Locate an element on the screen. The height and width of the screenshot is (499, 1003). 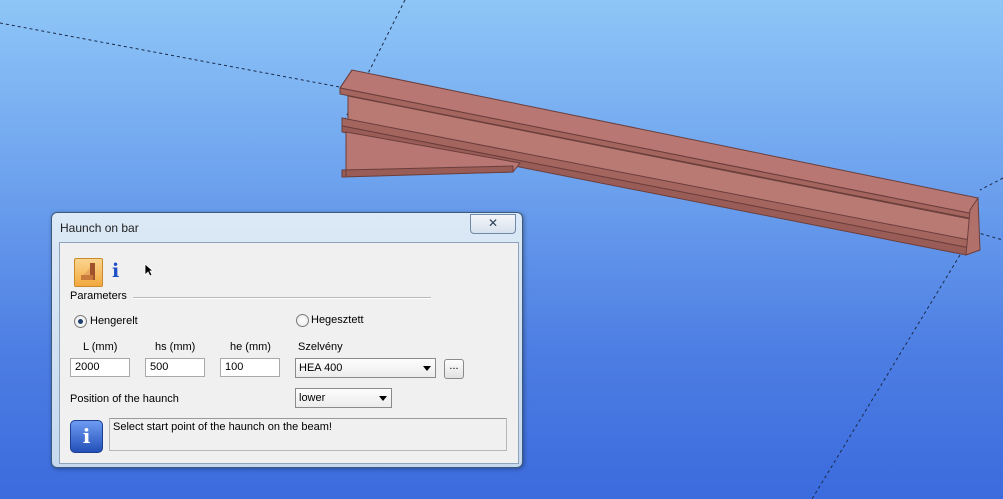
section-select-value: HEA 400 is located at coordinates (321, 368).